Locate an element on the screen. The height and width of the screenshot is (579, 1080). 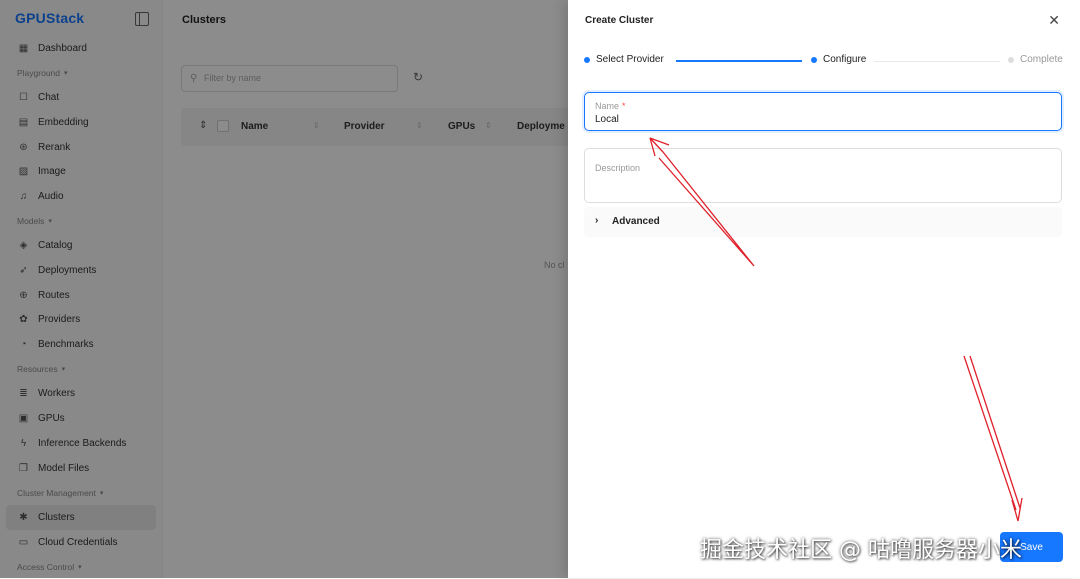
drawer-title: Create Cluster is located at coordinates (619, 20).